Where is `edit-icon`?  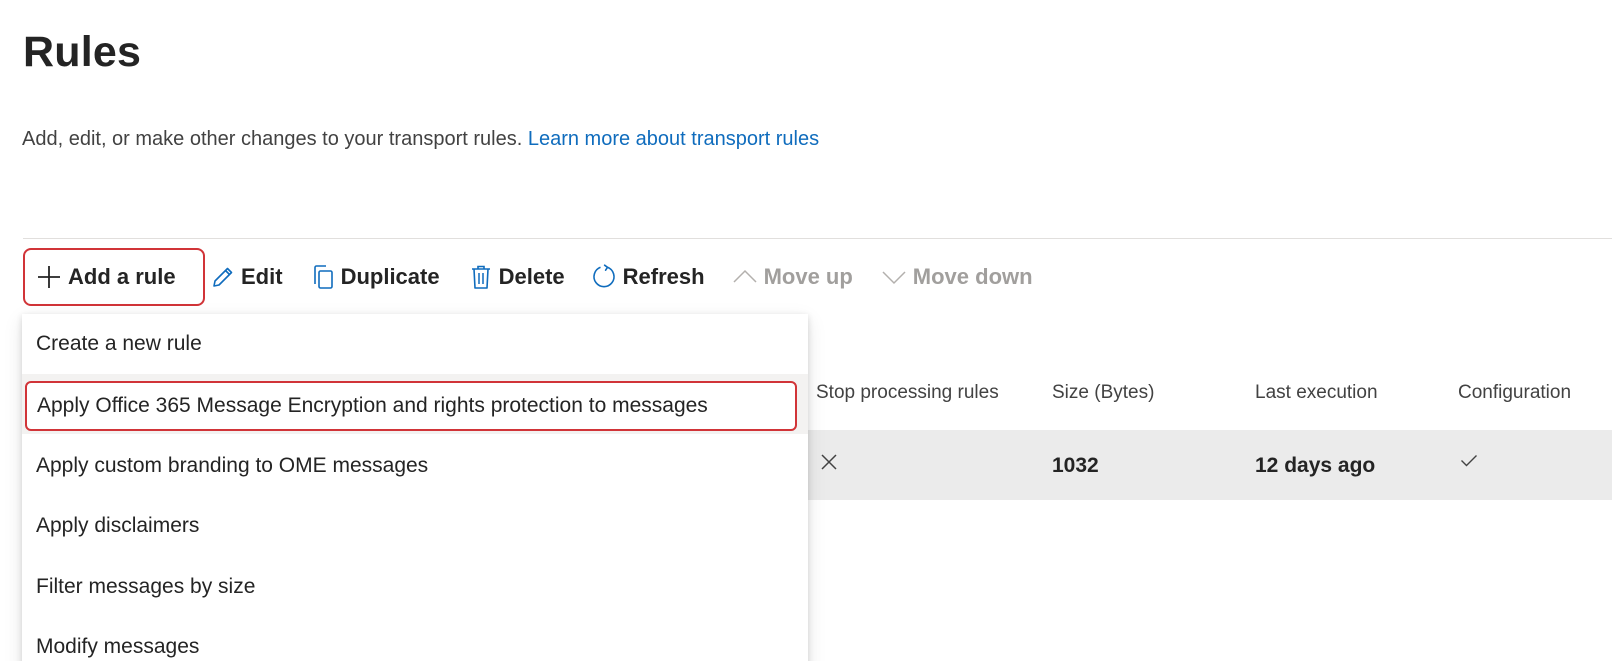 edit-icon is located at coordinates (223, 277).